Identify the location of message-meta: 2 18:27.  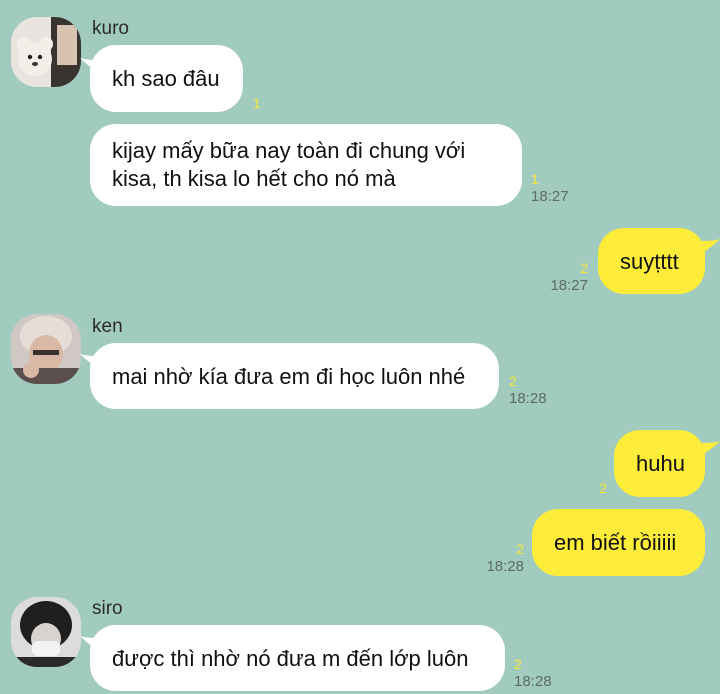
(569, 277).